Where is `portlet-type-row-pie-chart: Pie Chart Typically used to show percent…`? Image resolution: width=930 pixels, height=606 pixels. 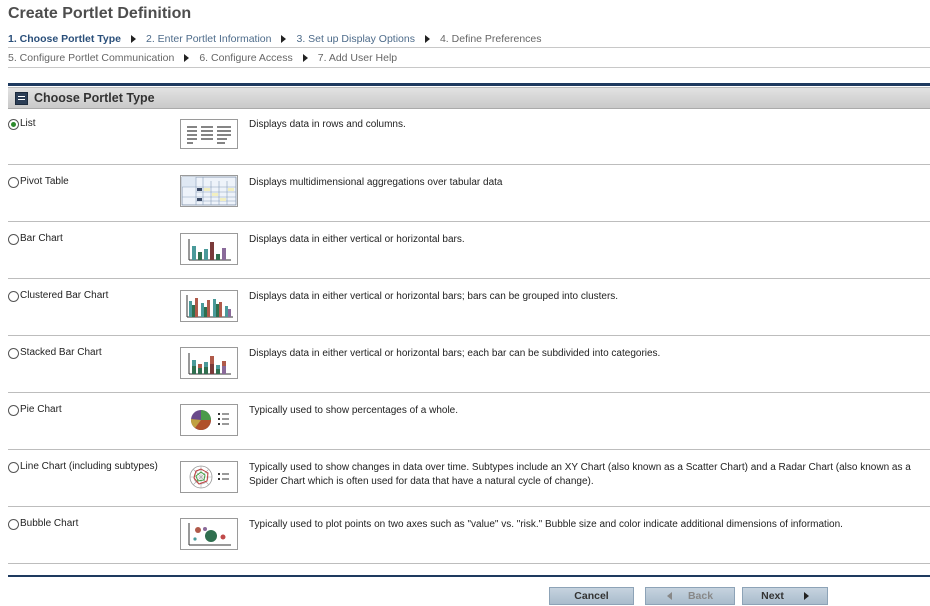 portlet-type-row-pie-chart: Pie Chart Typically used to show percent… is located at coordinates (469, 425).